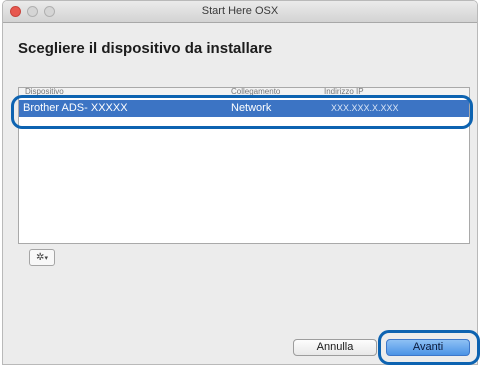  I want to click on cancel-button: Annulla, so click(335, 347).